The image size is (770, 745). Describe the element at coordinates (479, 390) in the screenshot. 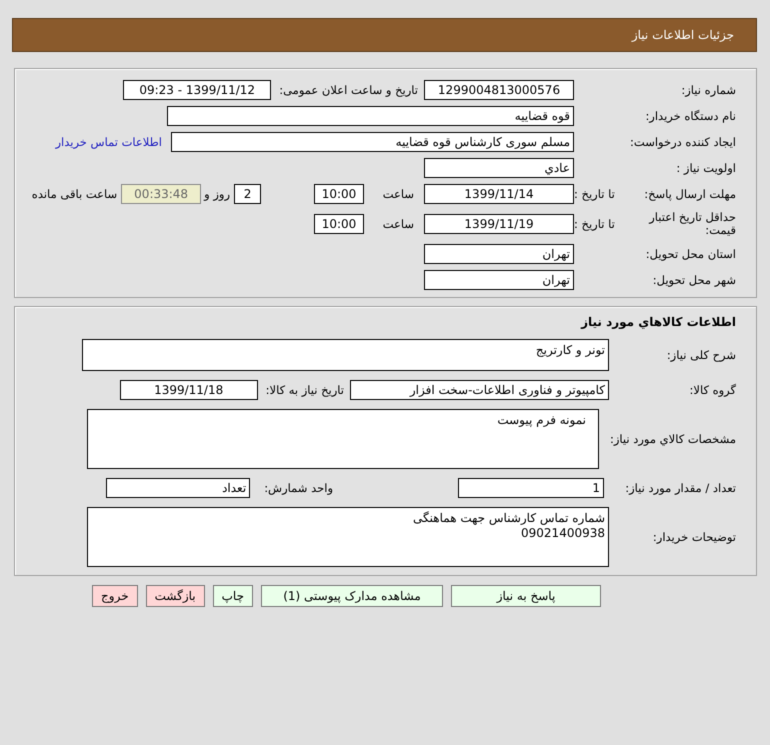

I see `goods-group-field: کامپیوتر و فناوری اطلاعات-سخت افزار` at that location.